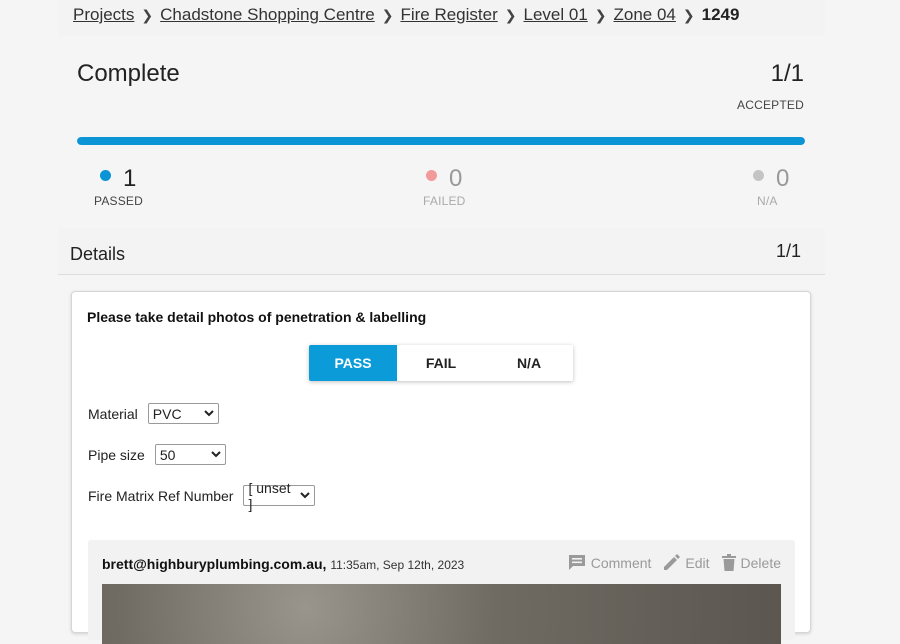  Describe the element at coordinates (353, 363) in the screenshot. I see `pass-button: PASS` at that location.